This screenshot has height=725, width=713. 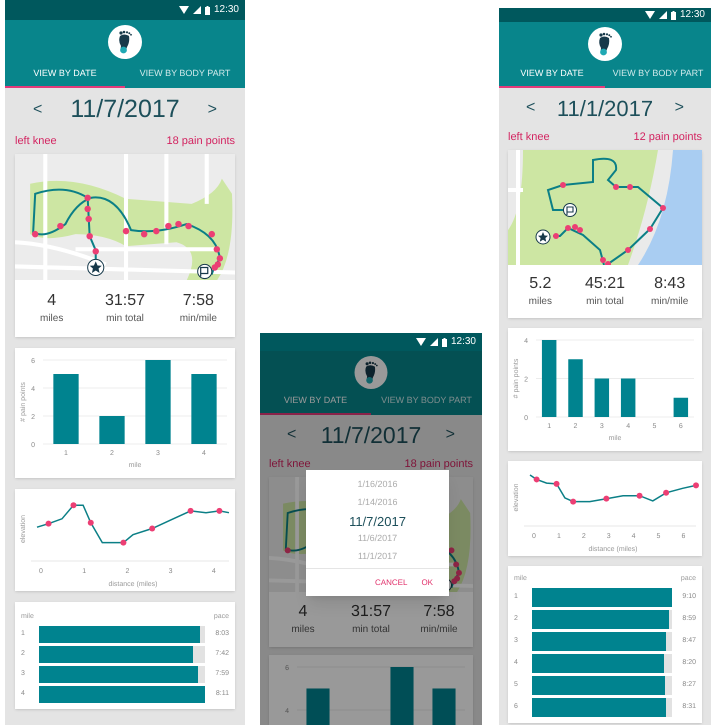 What do you see at coordinates (377, 521) in the screenshot?
I see `date-option: 11/7/2017` at bounding box center [377, 521].